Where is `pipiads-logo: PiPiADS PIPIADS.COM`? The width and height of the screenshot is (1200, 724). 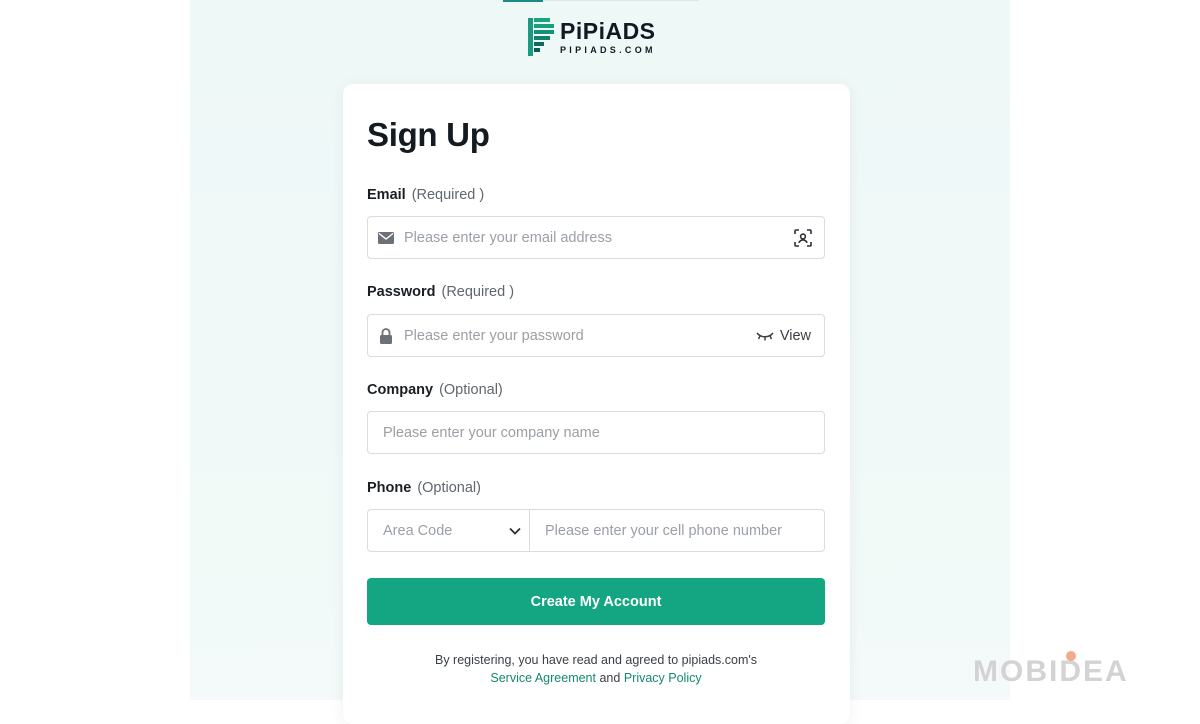
pipiads-logo: PiPiADS PIPIADS.COM is located at coordinates (592, 37).